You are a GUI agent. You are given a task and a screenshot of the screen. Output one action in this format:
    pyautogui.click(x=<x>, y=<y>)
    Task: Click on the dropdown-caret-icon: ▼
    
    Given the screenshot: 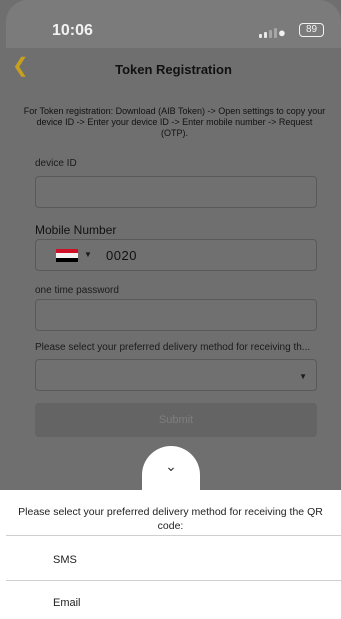 What is the action you would take?
    pyautogui.click(x=303, y=376)
    